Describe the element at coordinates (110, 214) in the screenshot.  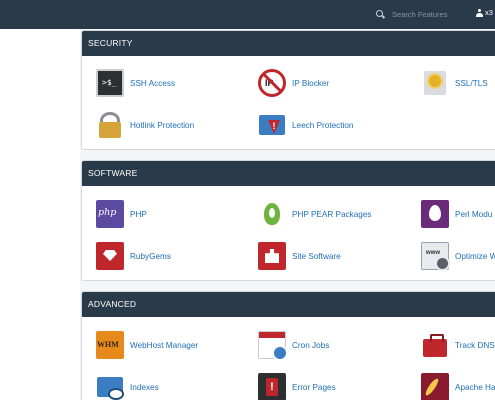
I see `php-icon: php` at that location.